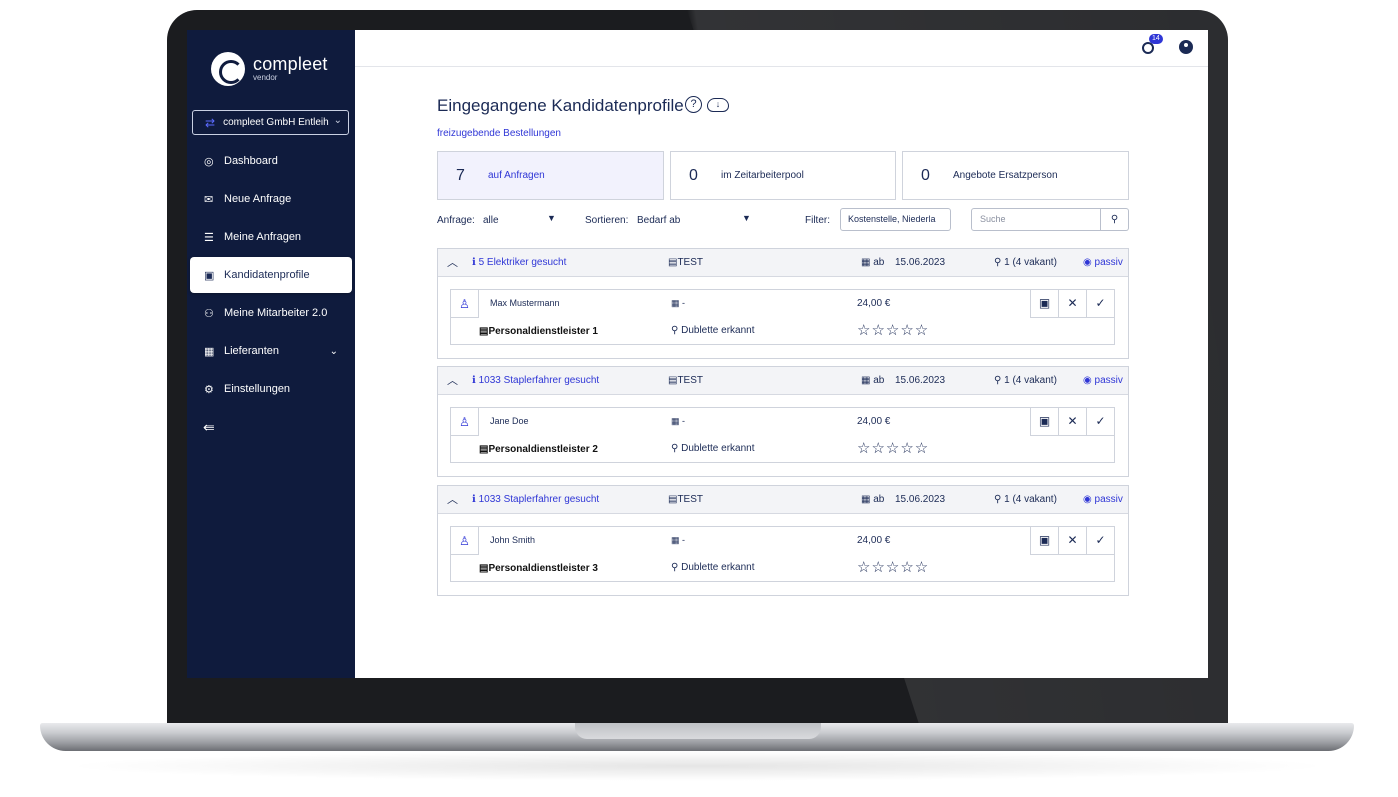  I want to click on sidebar-item-kandidatenprofile: ▣ Kandidatenprofile, so click(271, 275).